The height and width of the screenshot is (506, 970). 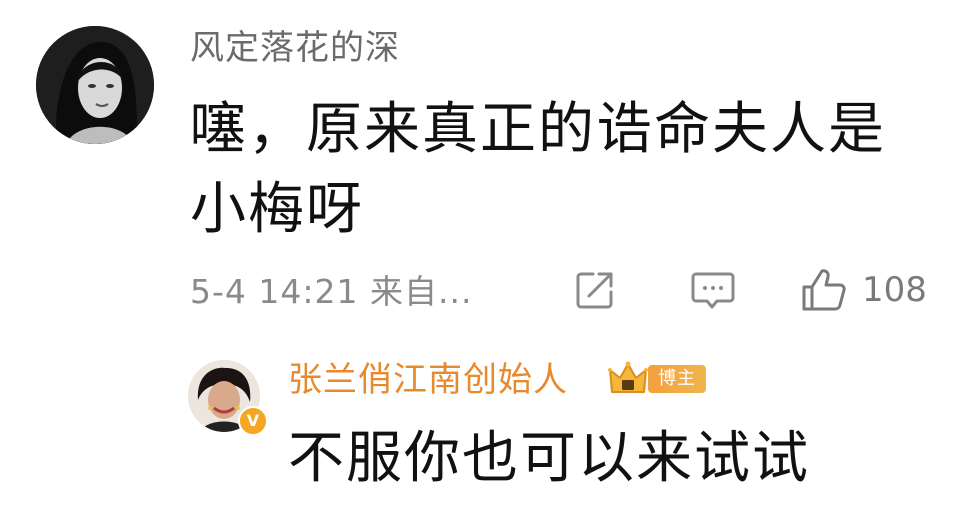 I want to click on share-icon, so click(x=594, y=290).